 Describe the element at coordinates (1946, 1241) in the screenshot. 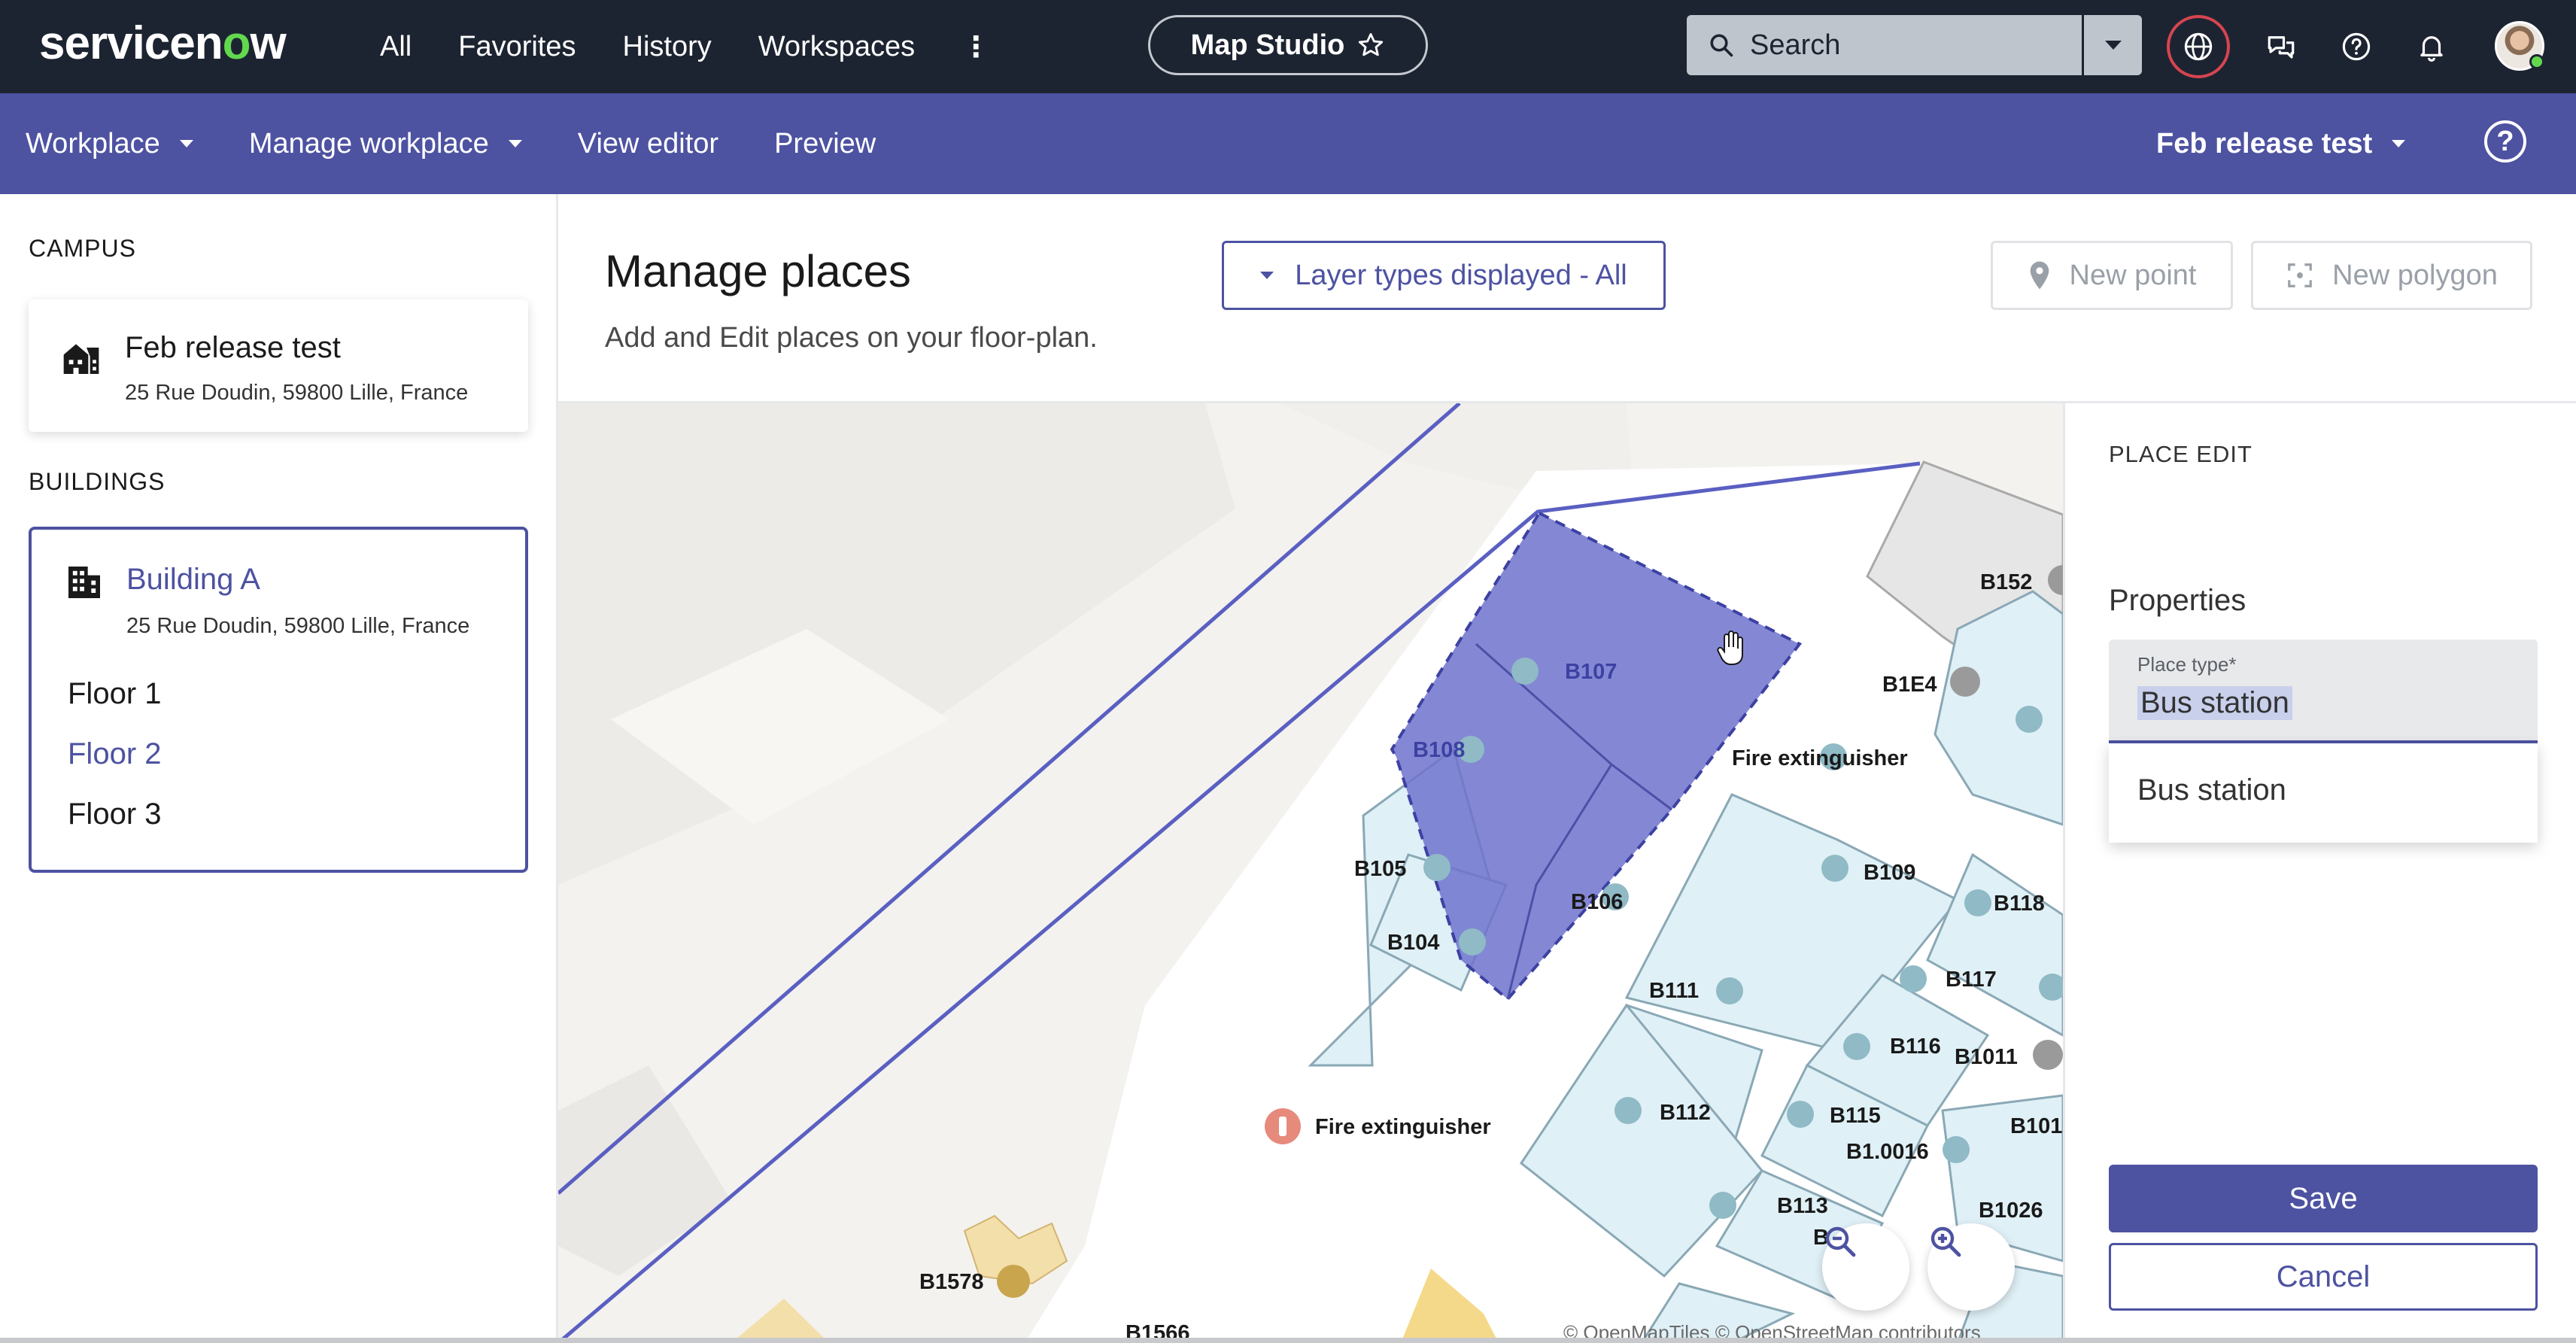

I see `zoom-in-icon` at that location.